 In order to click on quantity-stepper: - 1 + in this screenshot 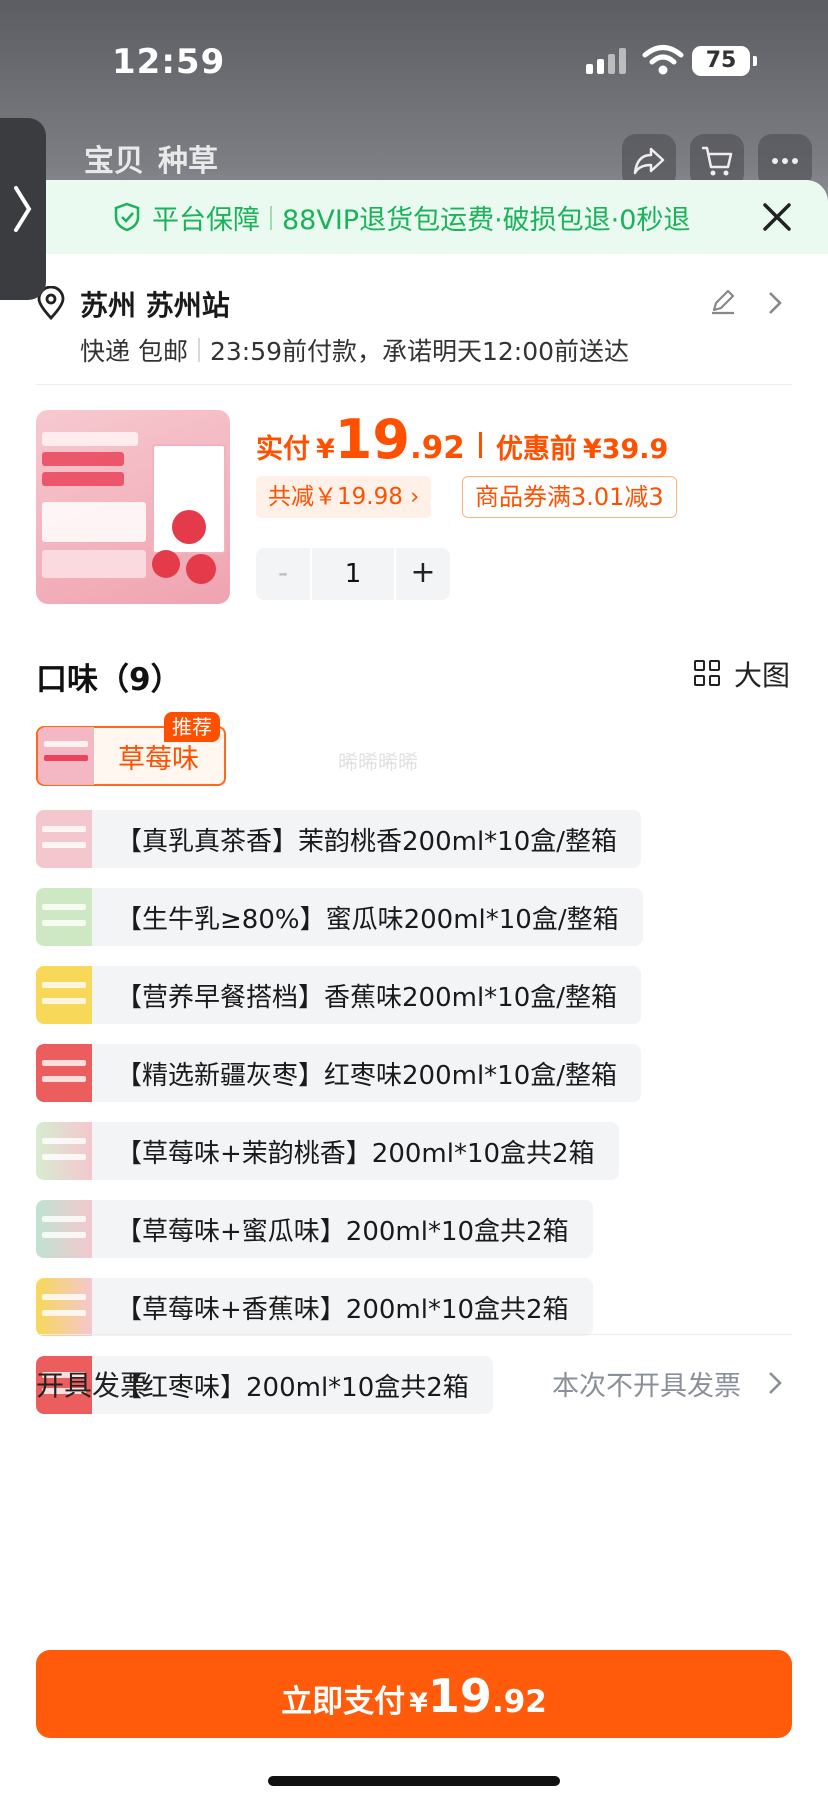, I will do `click(353, 574)`.